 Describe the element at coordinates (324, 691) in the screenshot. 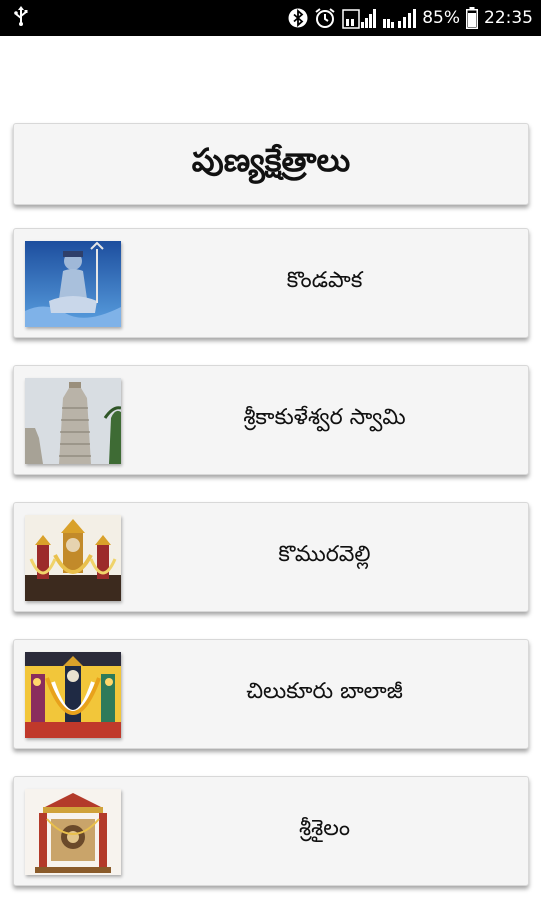

I see `list-item-label: చిలుకూరు బాలాజీ` at that location.